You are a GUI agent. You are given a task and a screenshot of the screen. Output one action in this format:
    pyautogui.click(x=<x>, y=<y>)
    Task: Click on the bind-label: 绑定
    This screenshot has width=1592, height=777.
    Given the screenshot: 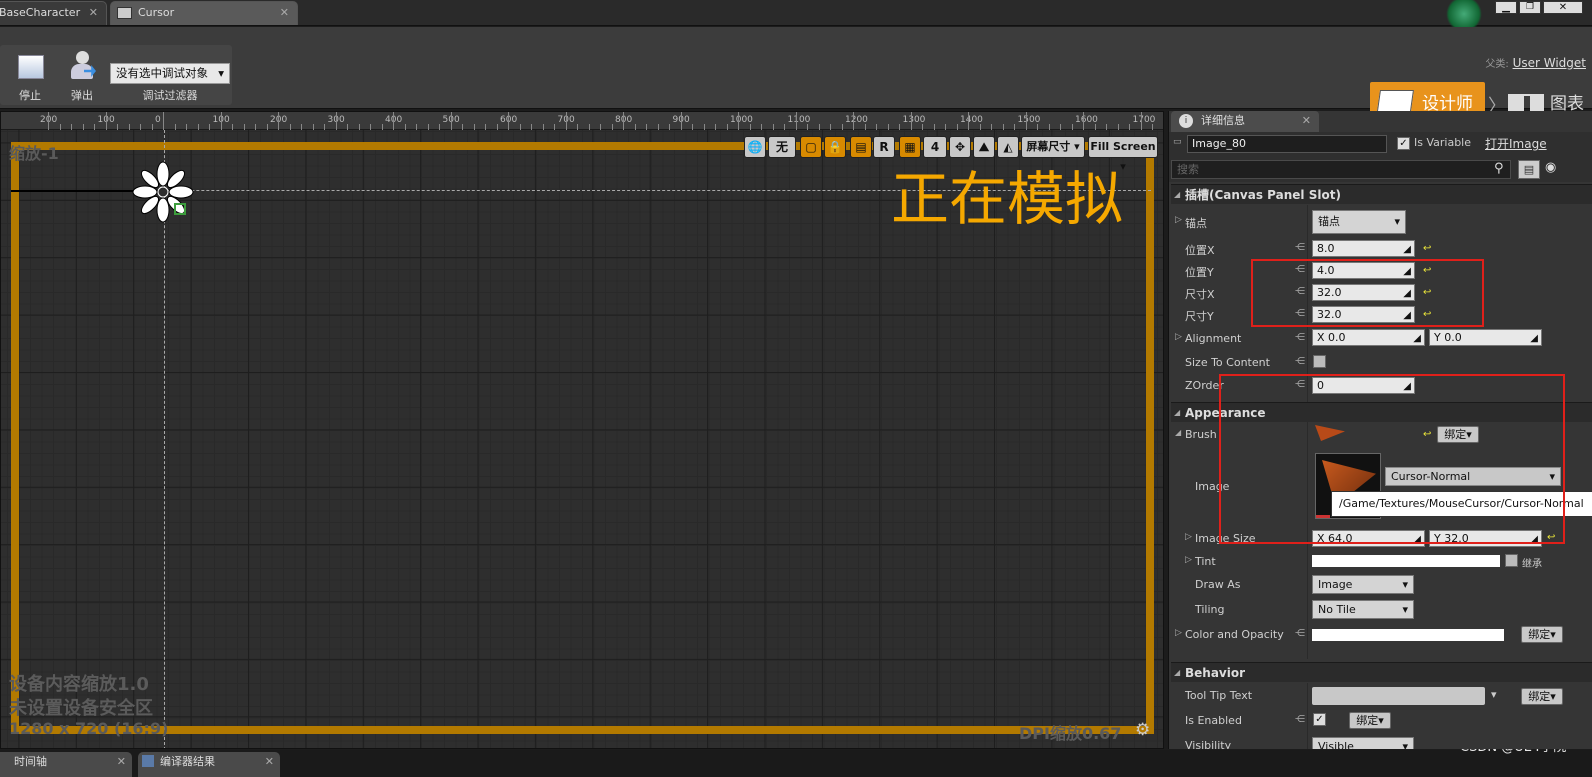 What is the action you would take?
    pyautogui.click(x=1539, y=634)
    